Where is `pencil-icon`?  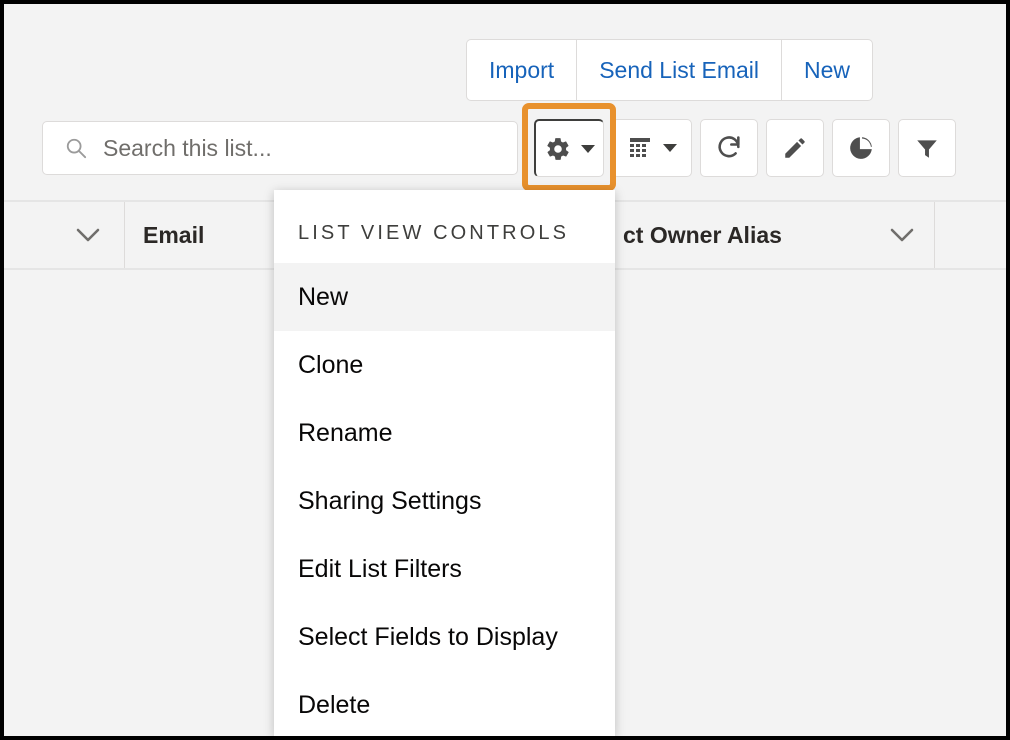 pencil-icon is located at coordinates (795, 148).